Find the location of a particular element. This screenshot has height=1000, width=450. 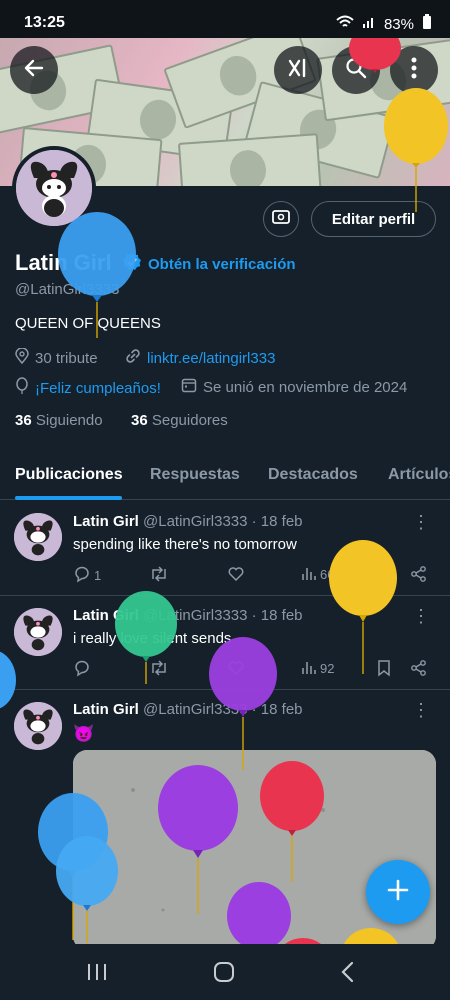

back-arrow-icon is located at coordinates (34, 70).